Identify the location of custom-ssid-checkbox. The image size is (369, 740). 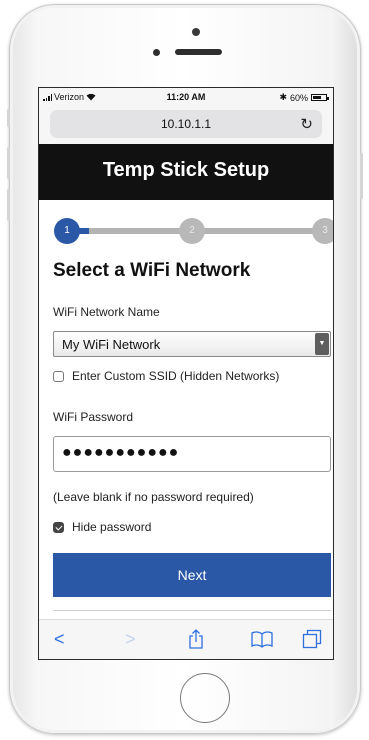
(58, 376).